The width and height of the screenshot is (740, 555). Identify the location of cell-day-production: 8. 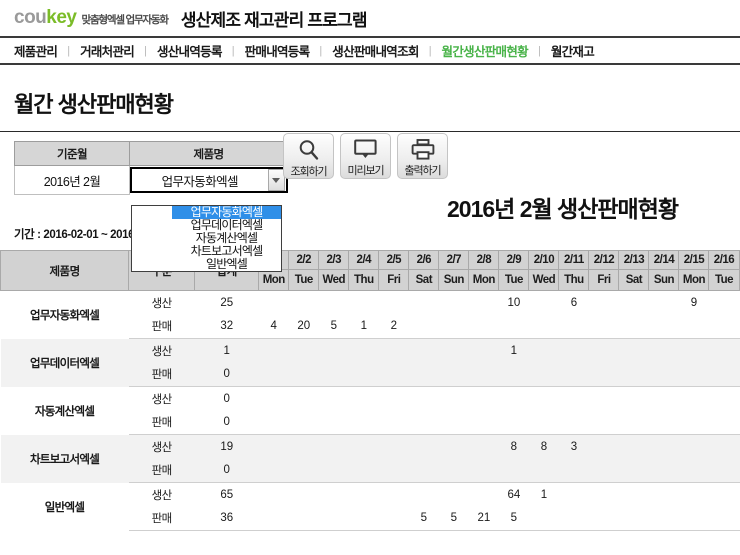
(543, 446).